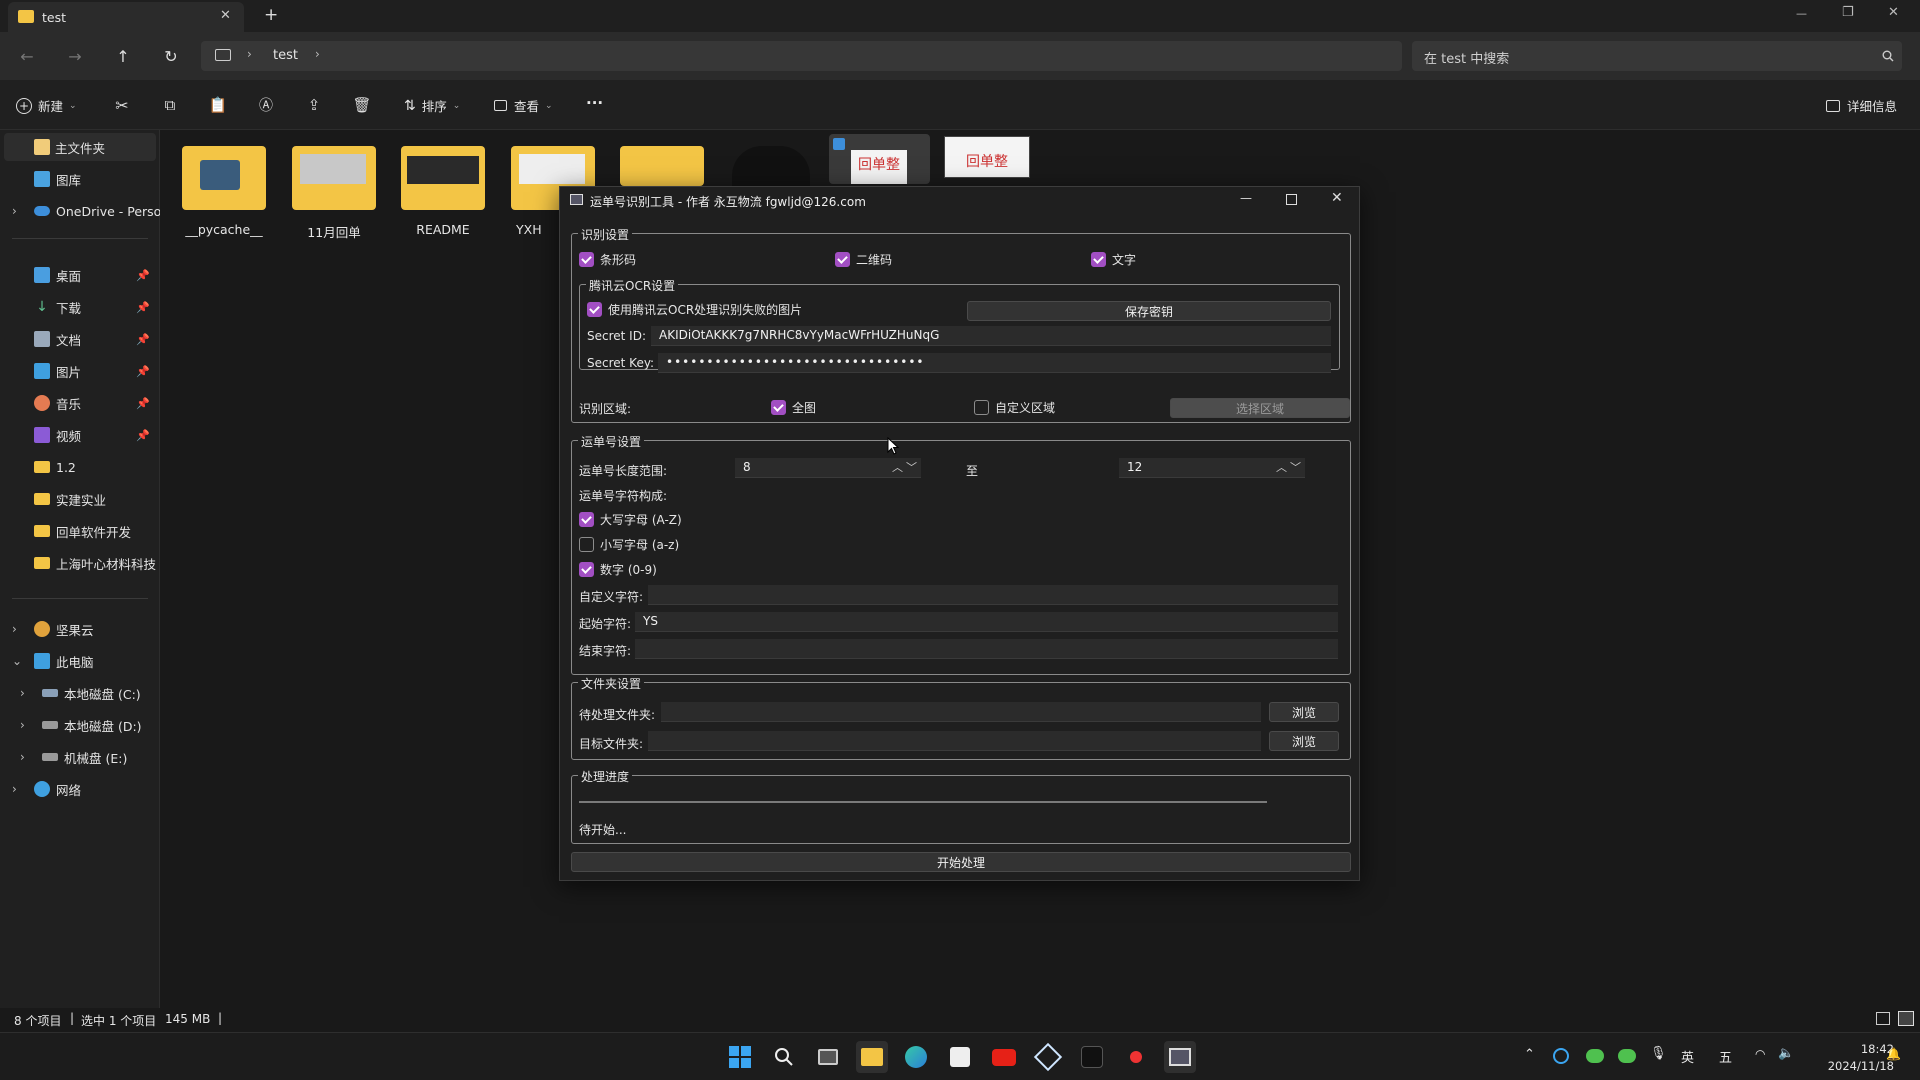  Describe the element at coordinates (987, 157) in the screenshot. I see `file-item: 回单整` at that location.